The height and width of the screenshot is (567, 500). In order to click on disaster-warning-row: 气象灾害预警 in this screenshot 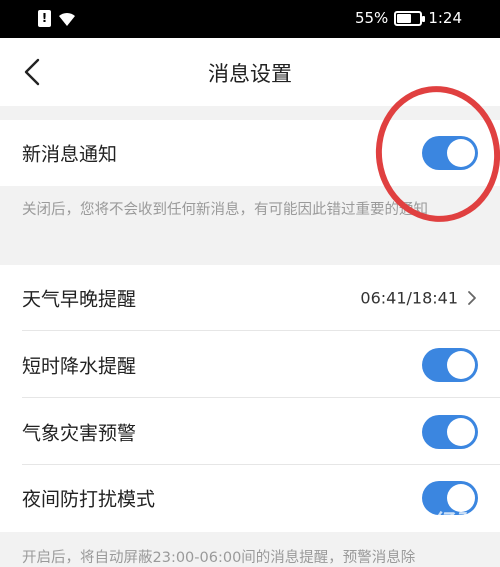, I will do `click(250, 432)`.